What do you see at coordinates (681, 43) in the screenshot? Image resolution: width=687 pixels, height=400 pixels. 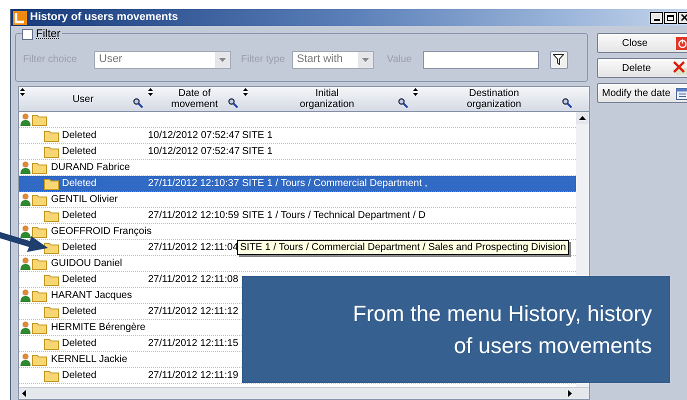 I see `power-icon` at bounding box center [681, 43].